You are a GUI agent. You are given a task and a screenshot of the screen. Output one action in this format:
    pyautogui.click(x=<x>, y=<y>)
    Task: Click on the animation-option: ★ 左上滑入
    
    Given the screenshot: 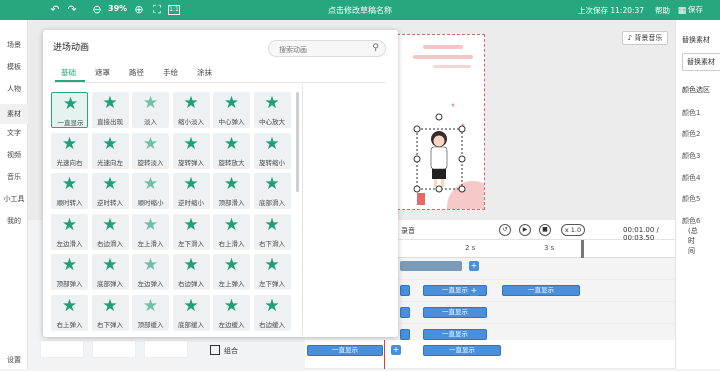 What is the action you would take?
    pyautogui.click(x=150, y=231)
    